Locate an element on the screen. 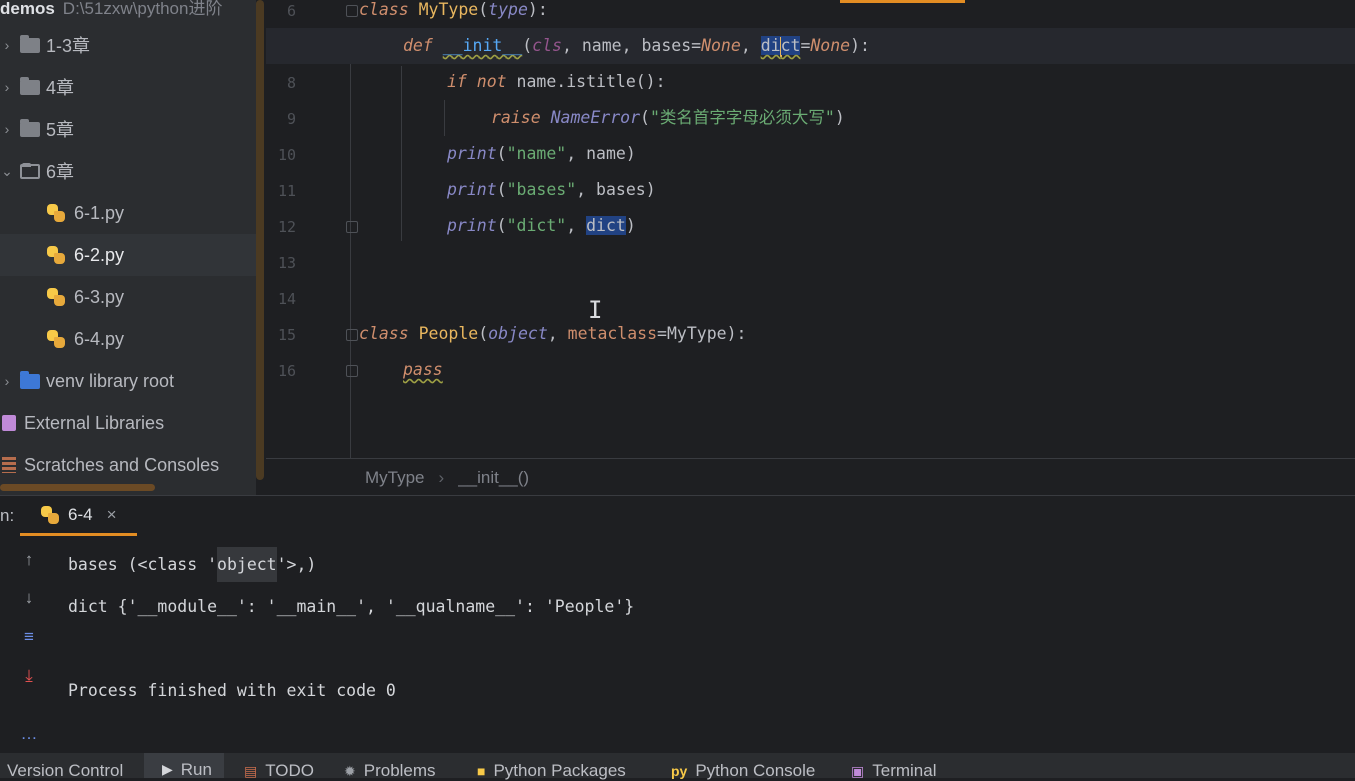  bug-icon: ✹ is located at coordinates (350, 770).